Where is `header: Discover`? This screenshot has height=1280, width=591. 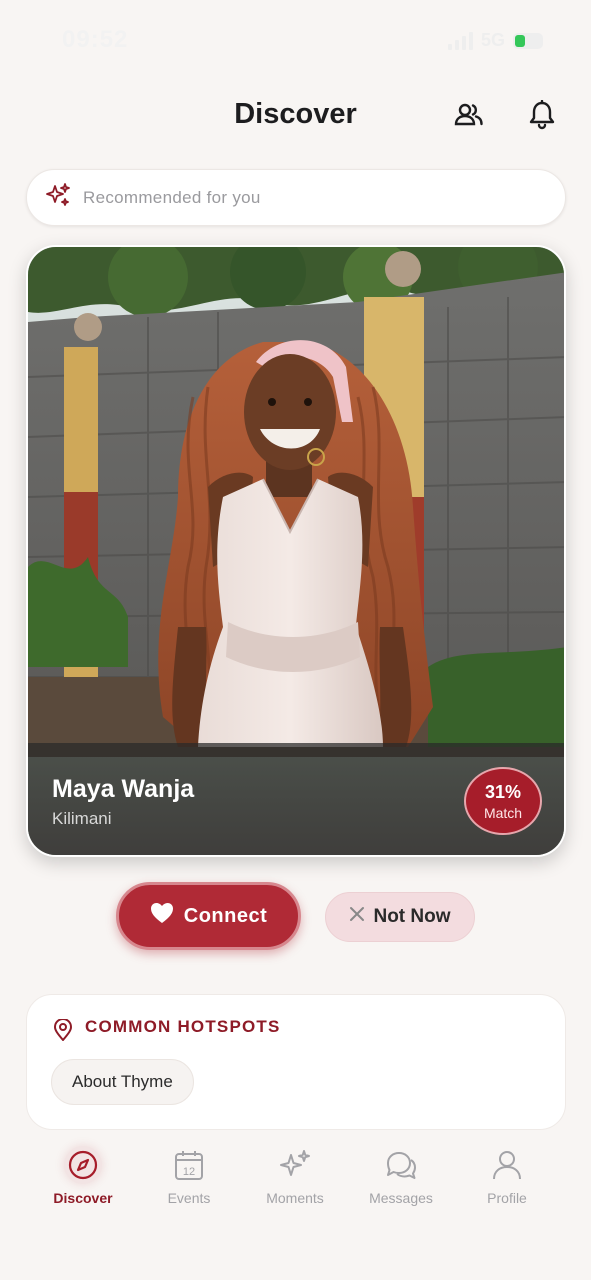 header: Discover is located at coordinates (295, 116).